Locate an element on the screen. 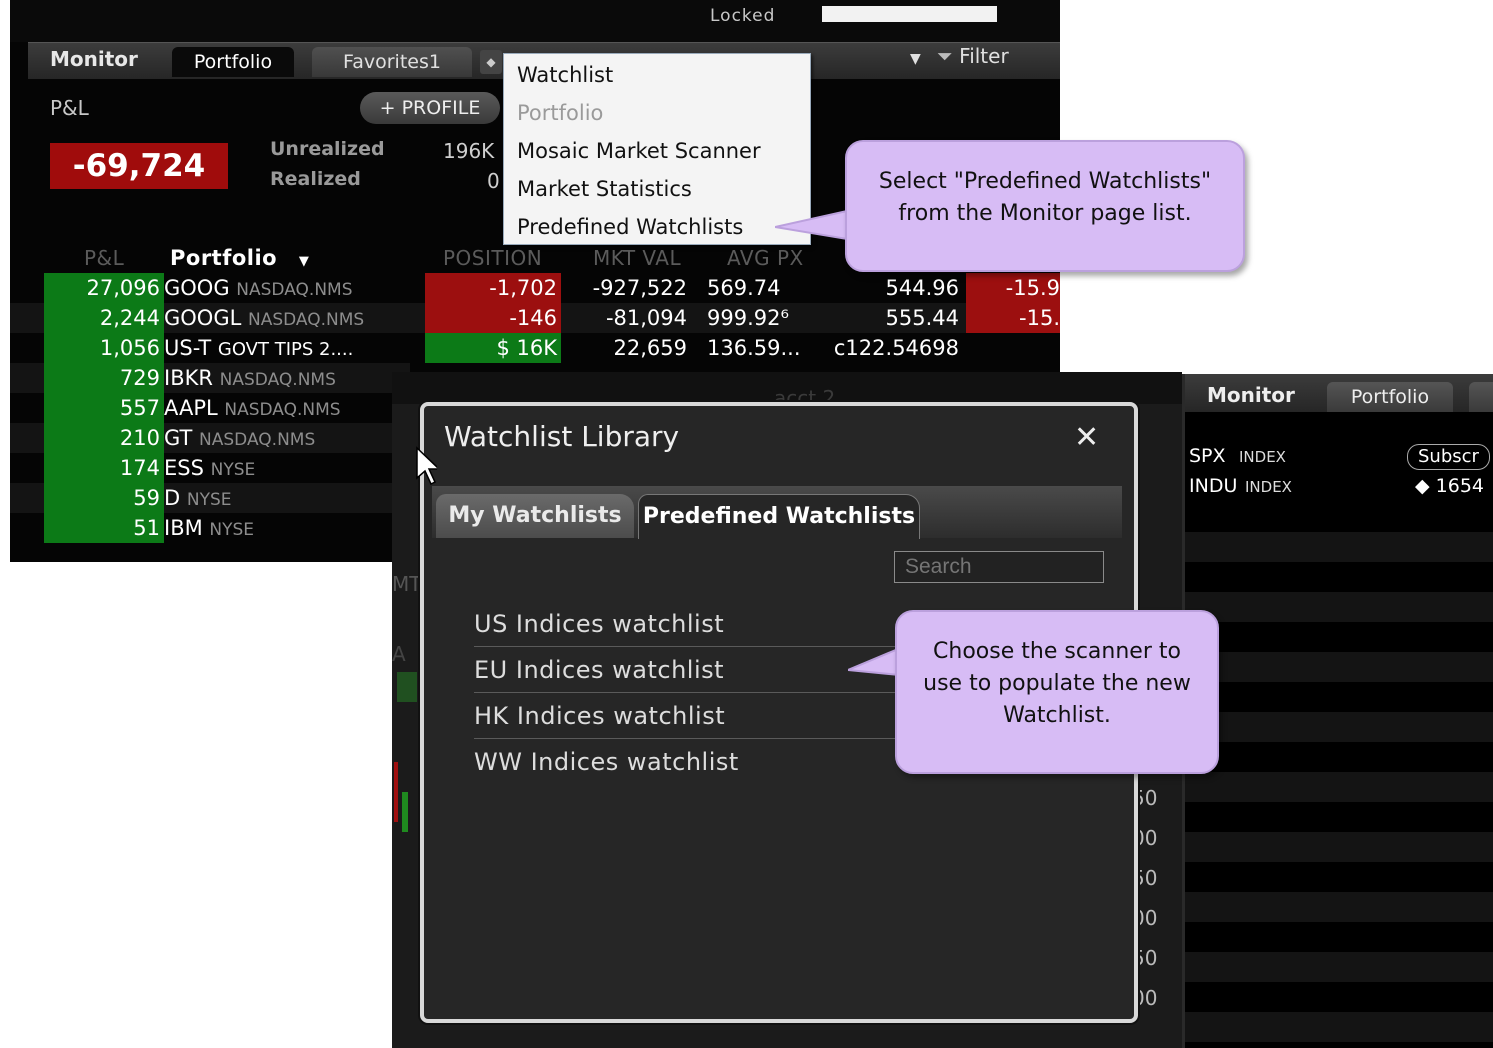 This screenshot has height=1048, width=1493. subscribe-button: Subscr is located at coordinates (1448, 457).